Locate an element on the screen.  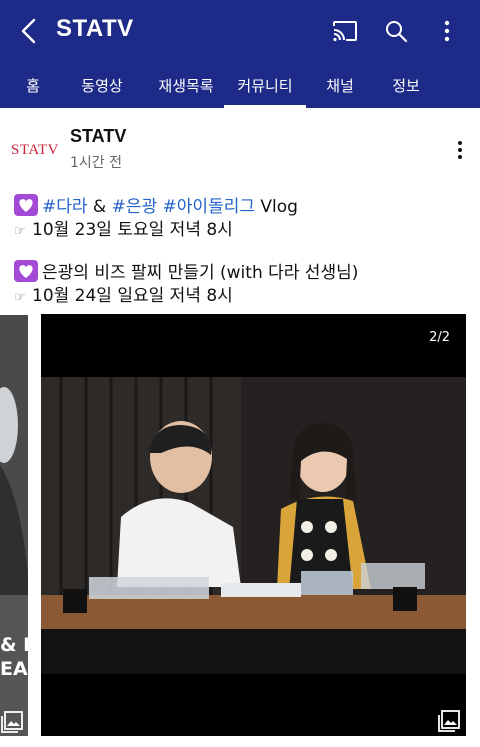
tab-channels: 채널 is located at coordinates (340, 85).